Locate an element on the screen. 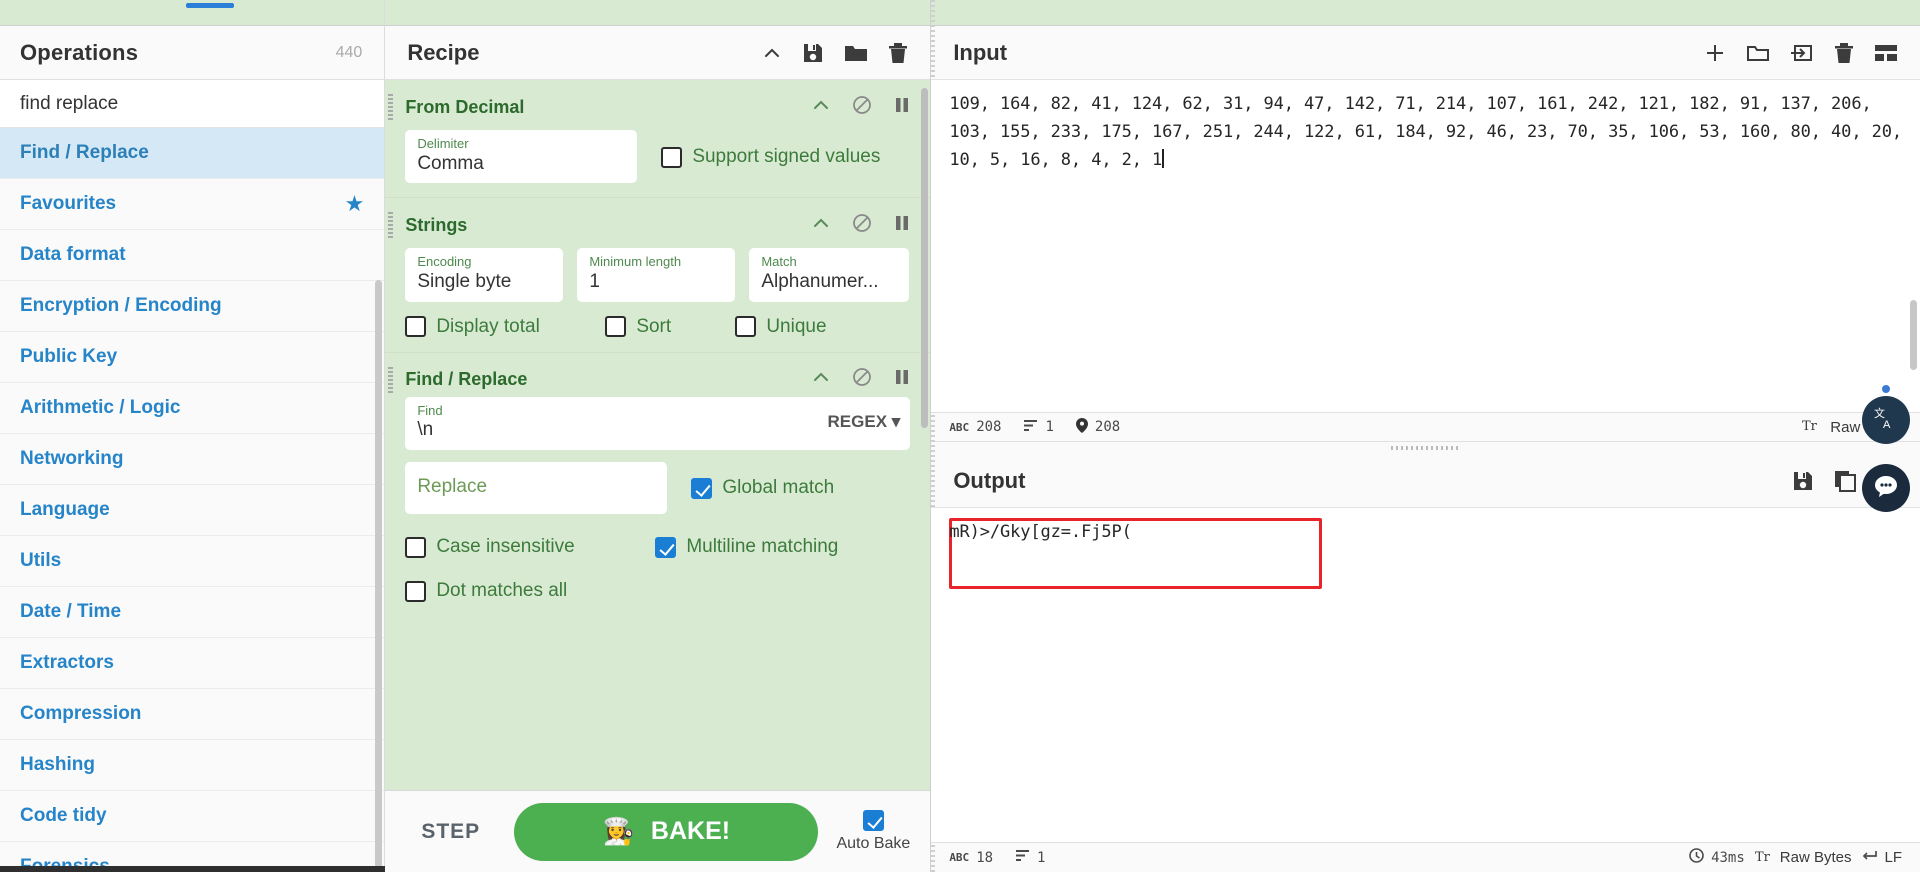  sidebar-item-code-tidy: Code tidy is located at coordinates (192, 816).